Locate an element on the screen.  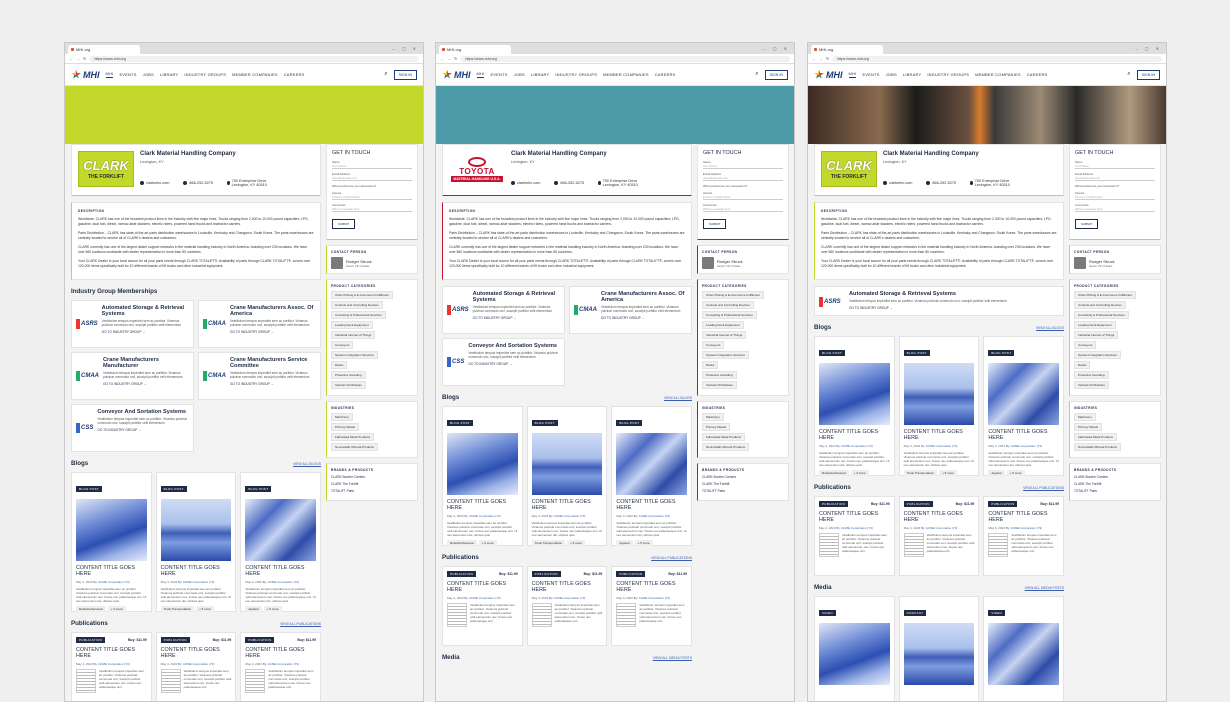
interest-select: Product, Forklift Name is located at coordinates (372, 197).